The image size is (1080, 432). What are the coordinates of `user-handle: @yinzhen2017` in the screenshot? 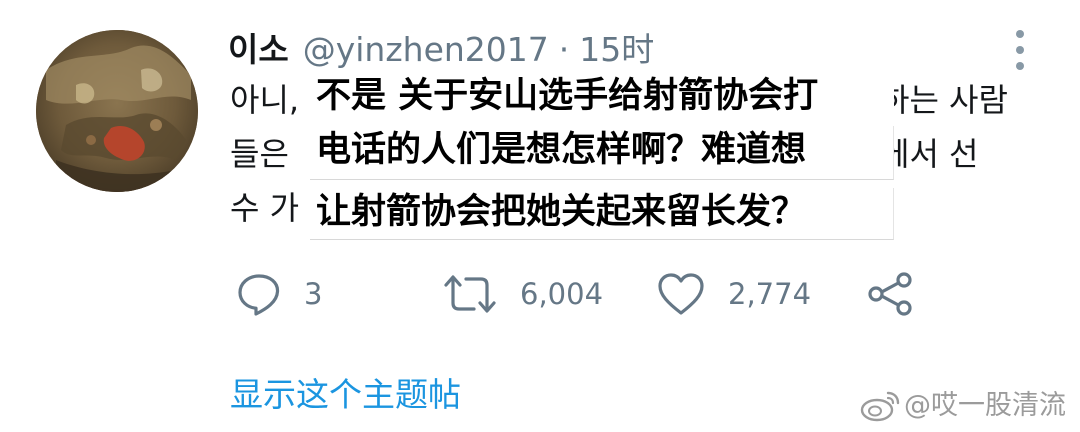 It's located at (426, 50).